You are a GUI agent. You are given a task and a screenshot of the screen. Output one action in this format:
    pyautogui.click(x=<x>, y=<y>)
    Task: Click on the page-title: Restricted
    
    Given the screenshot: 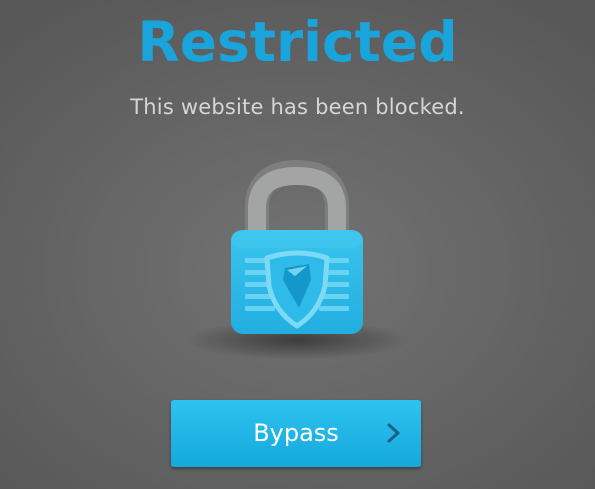 What is the action you would take?
    pyautogui.click(x=297, y=42)
    